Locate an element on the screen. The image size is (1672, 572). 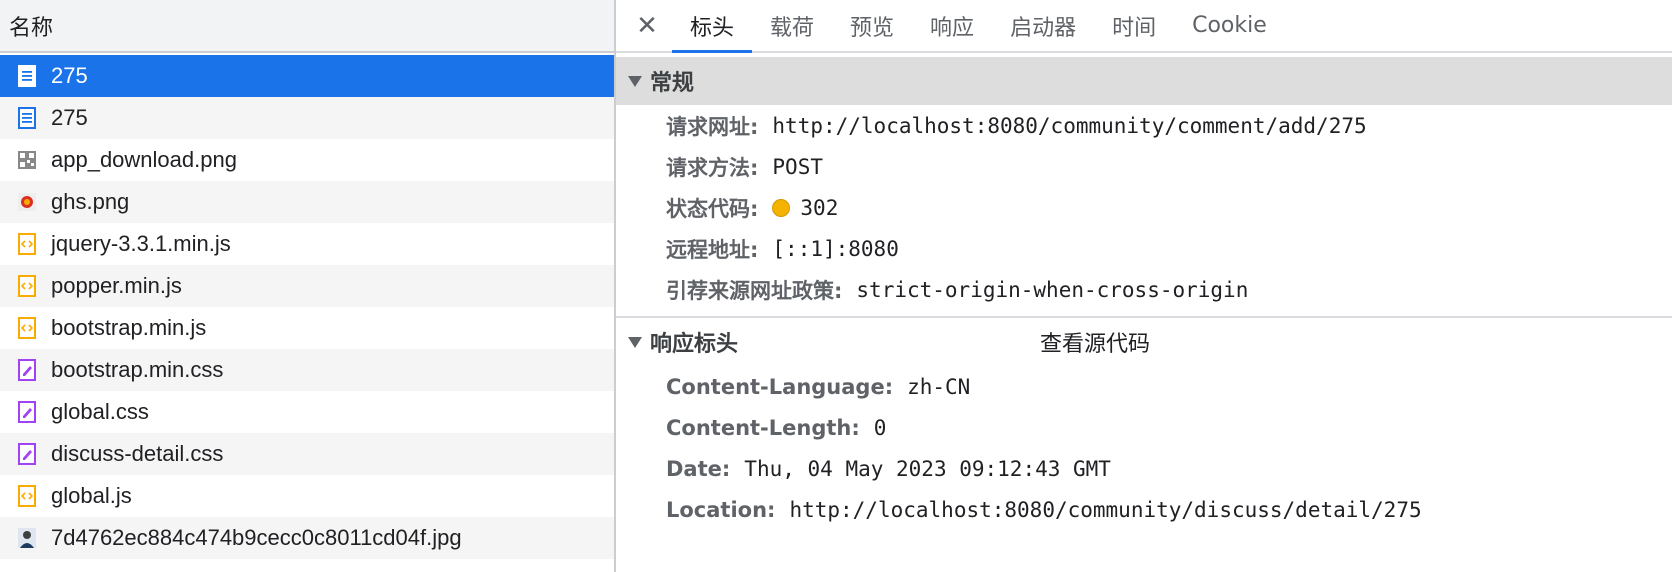
header-value: strict-origin-when-cross-origin is located at coordinates (1052, 289).